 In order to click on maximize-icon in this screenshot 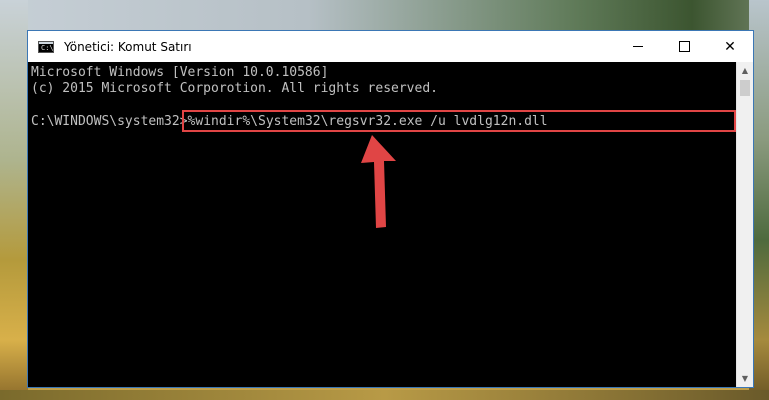, I will do `click(684, 46)`.